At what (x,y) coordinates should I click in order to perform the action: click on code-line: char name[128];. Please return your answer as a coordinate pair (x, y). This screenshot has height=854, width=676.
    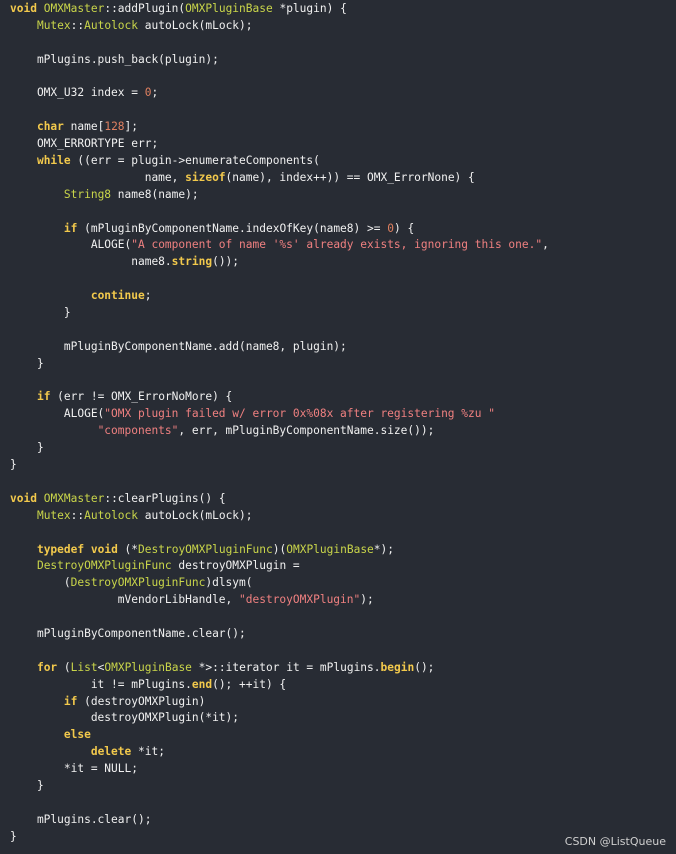
    Looking at the image, I should click on (279, 127).